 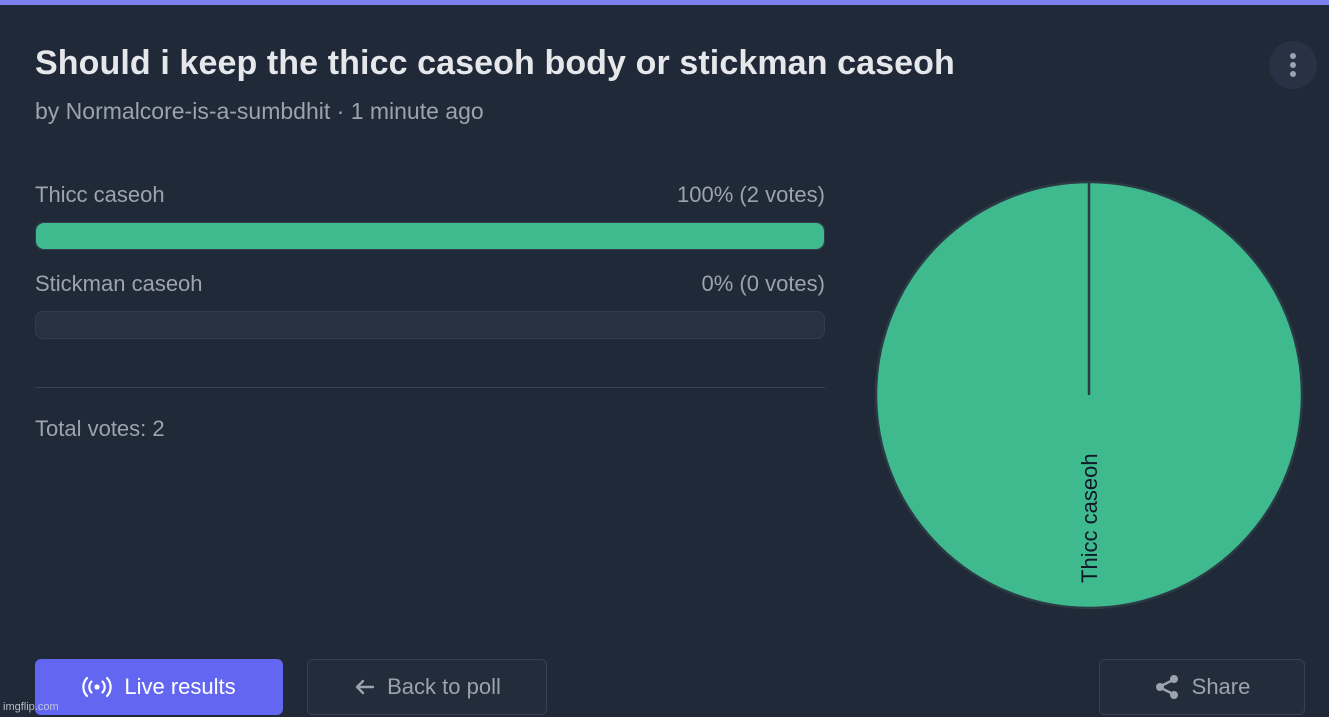 I want to click on poll-option: Thicc caseoh 100% (2 votes), so click(x=430, y=216).